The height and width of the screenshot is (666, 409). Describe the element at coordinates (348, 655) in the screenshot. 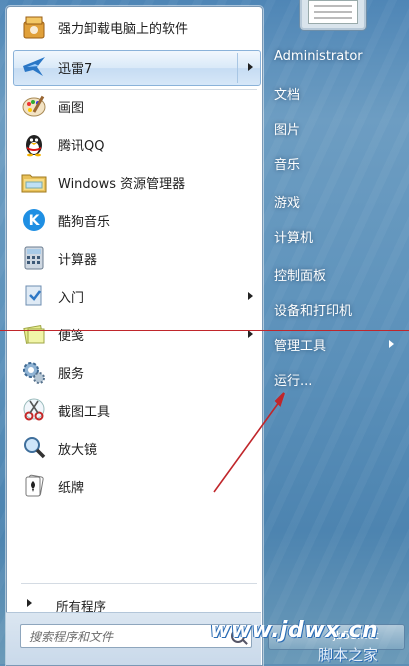

I see `watermark-sub: 脚本之家` at that location.